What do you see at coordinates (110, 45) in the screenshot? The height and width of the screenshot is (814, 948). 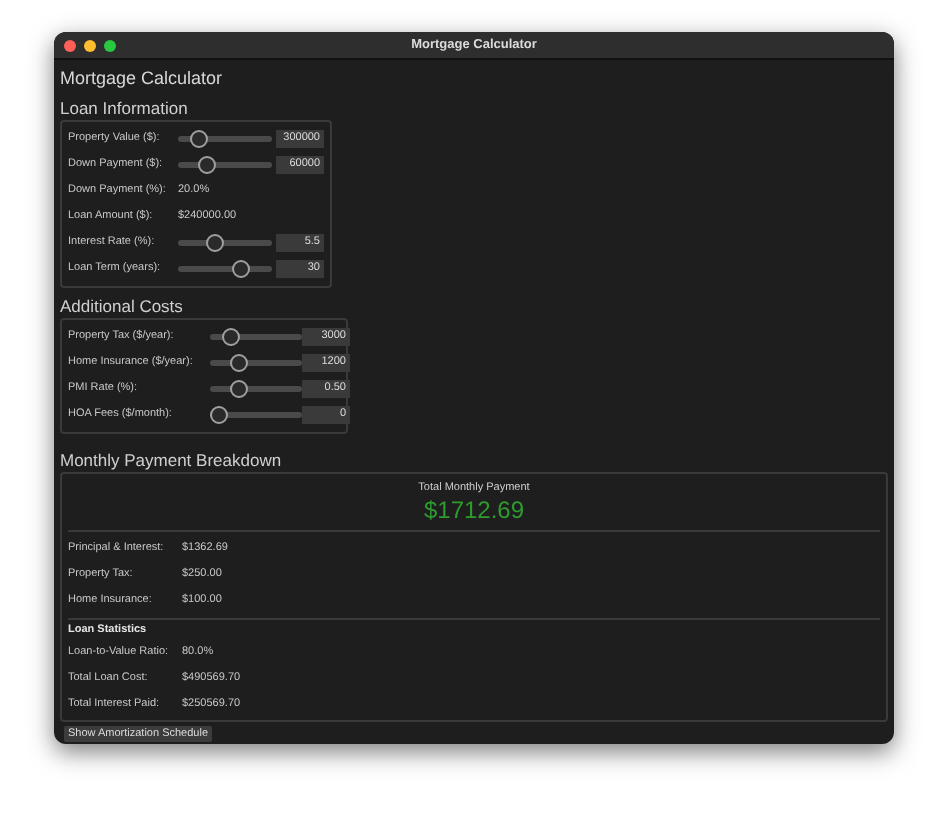 I see `zoom-button` at bounding box center [110, 45].